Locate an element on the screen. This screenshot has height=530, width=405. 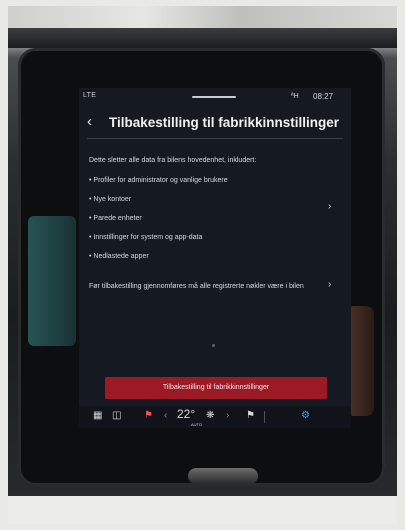
volume-knob is located at coordinates (223, 476).